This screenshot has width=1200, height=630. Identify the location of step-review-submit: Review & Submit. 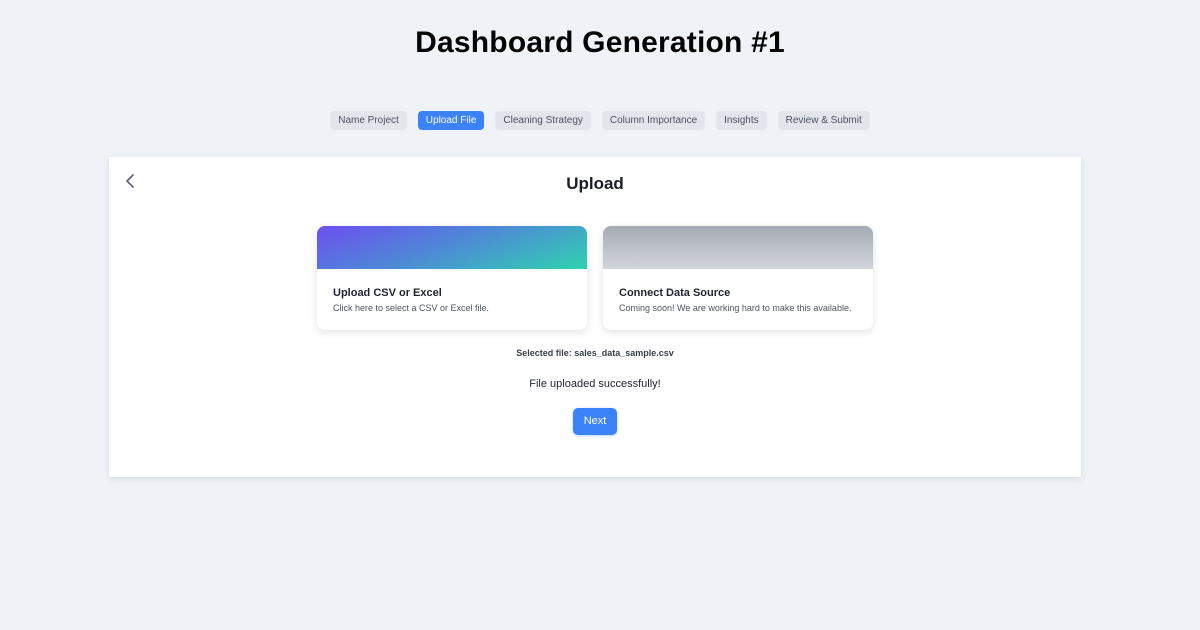
(823, 120).